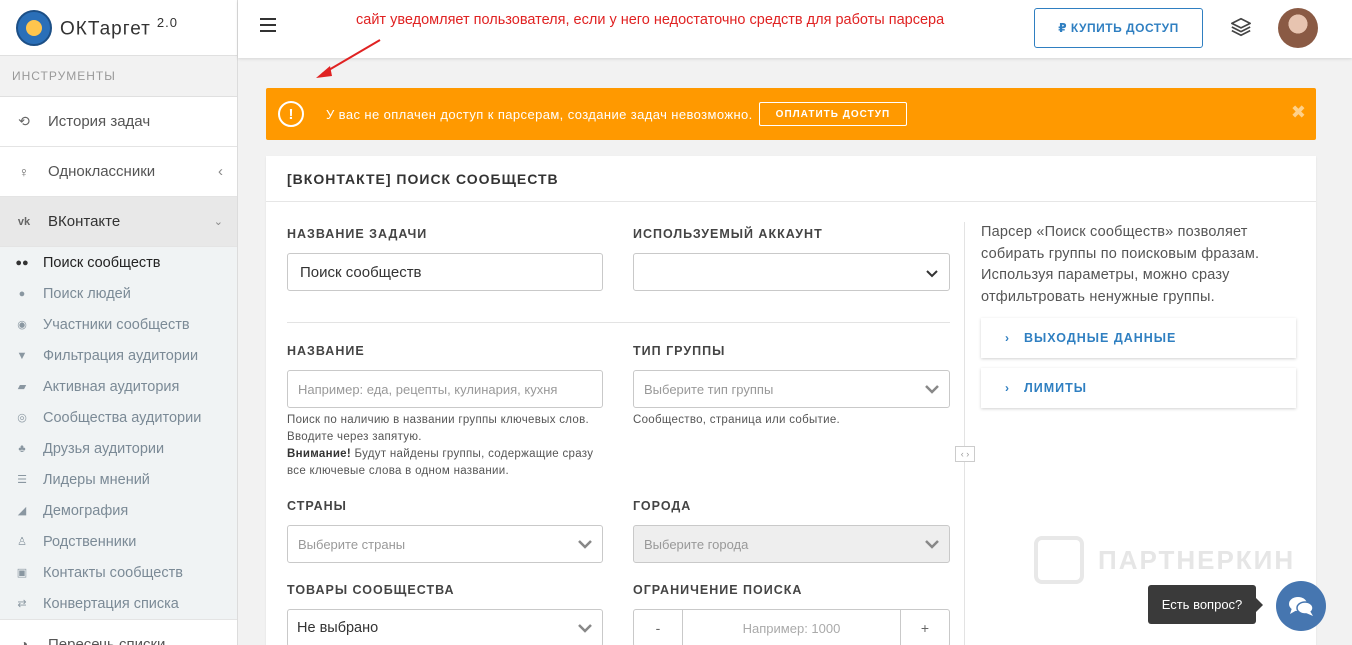 The width and height of the screenshot is (1352, 645). I want to click on sidebar-subitem-community-contacts: ▣ Контакты сообществ, so click(118, 572).